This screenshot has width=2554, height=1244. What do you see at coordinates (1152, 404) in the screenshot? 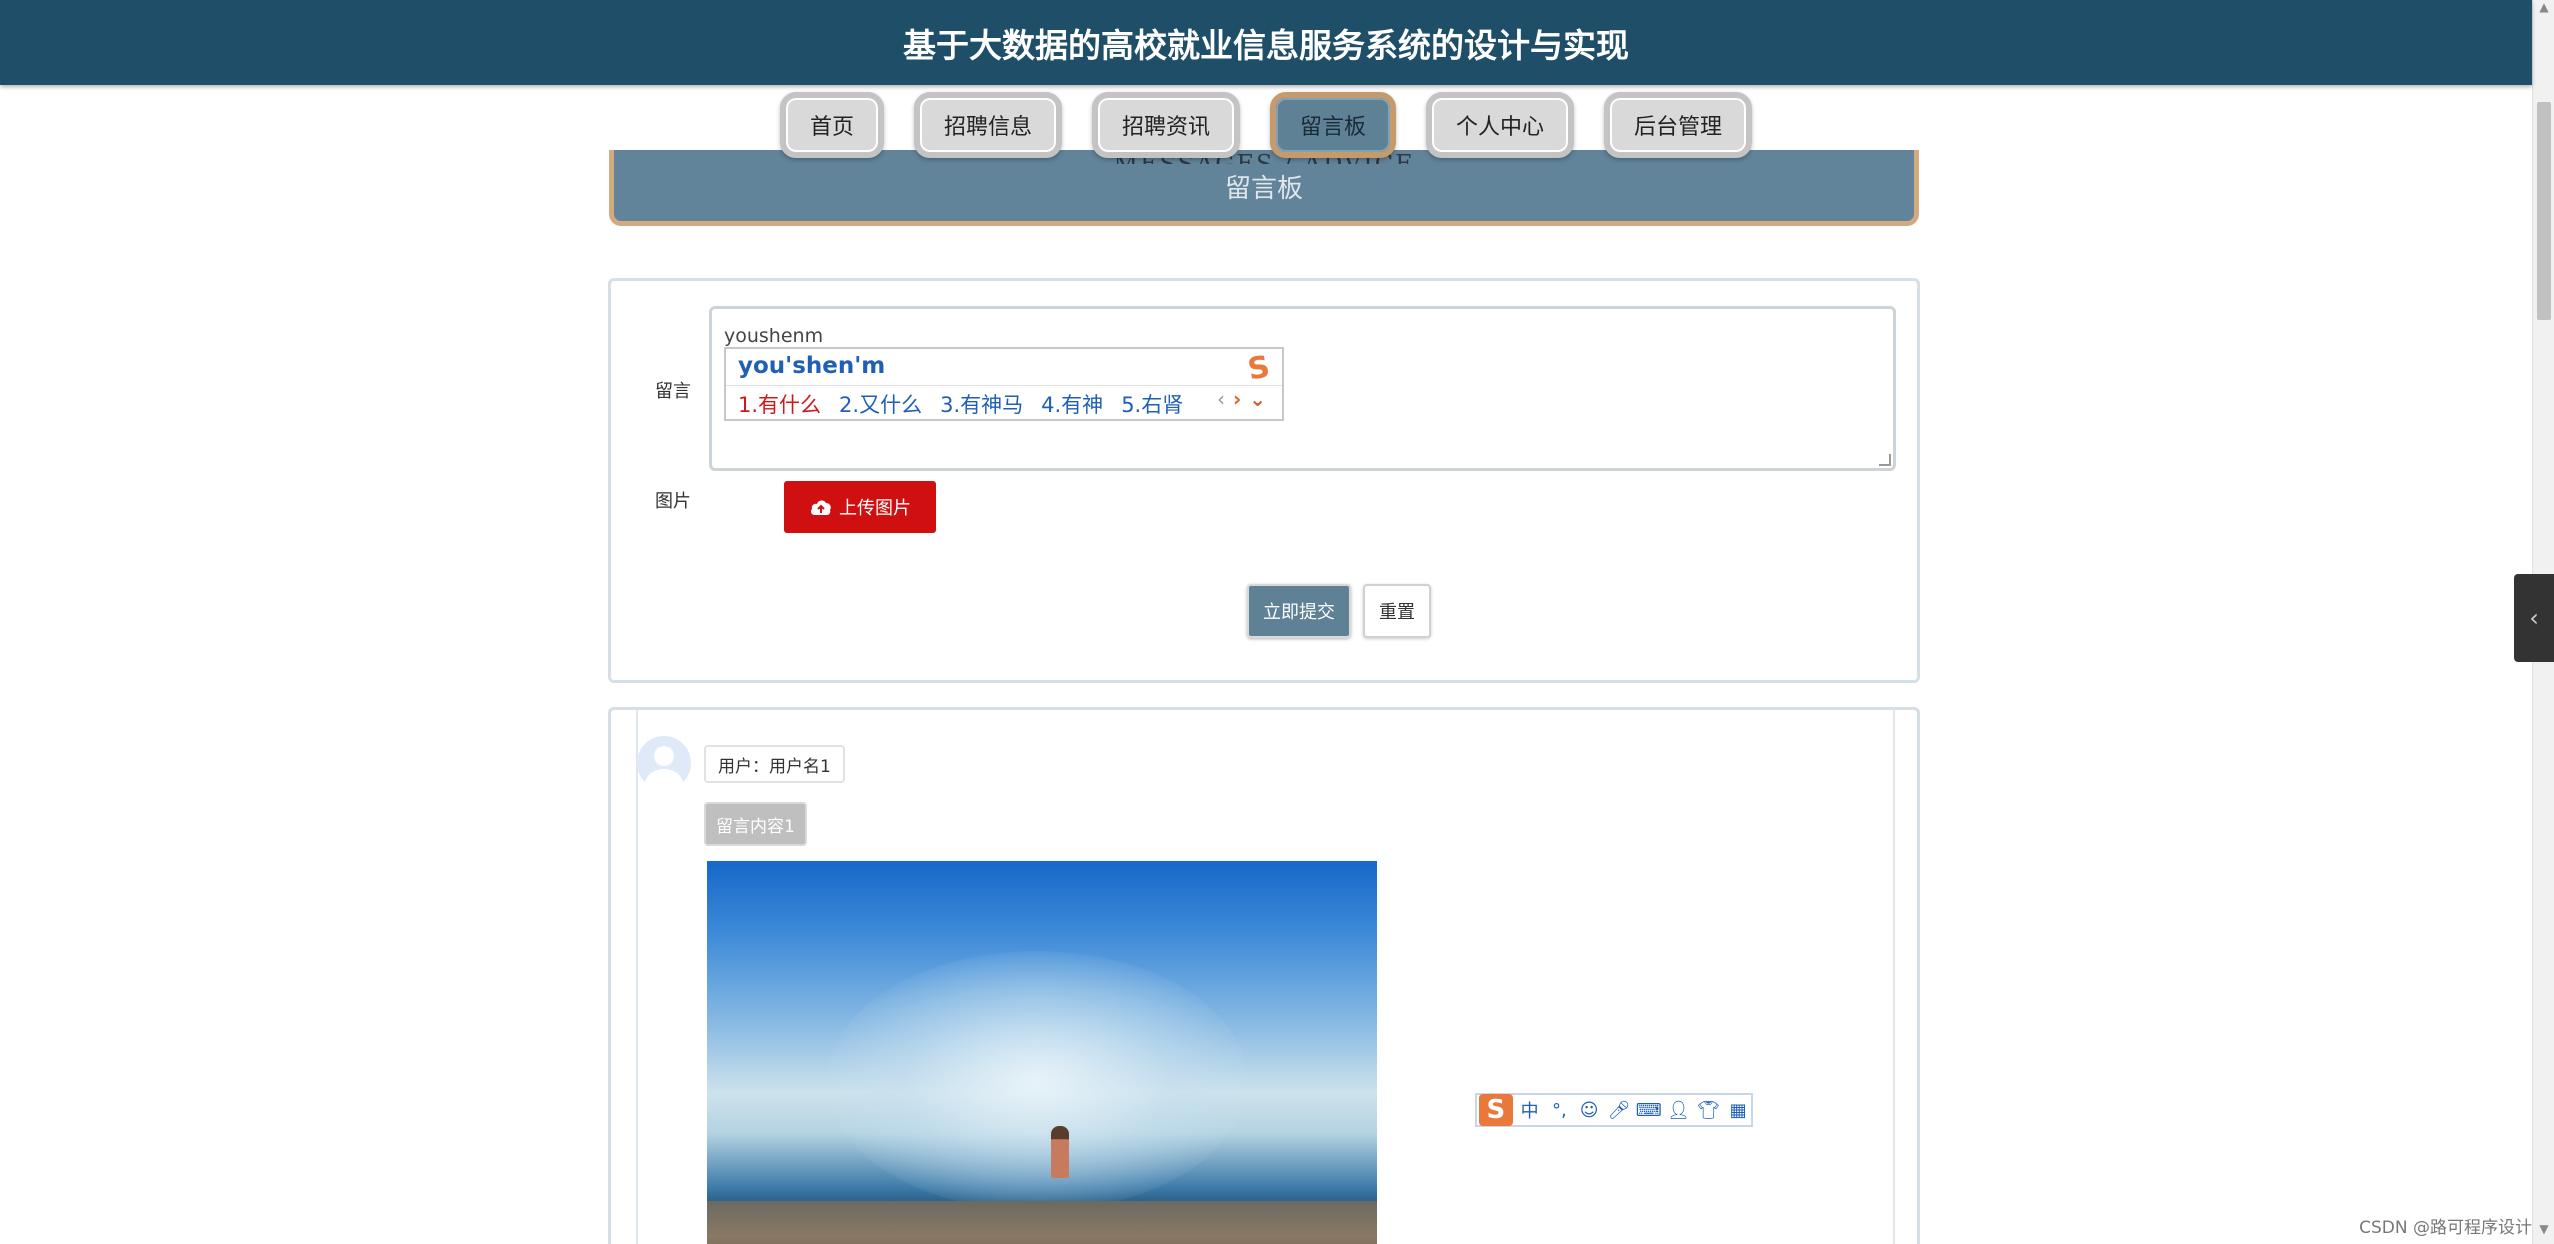
I see `ime-candidate-5: 5.右肾` at bounding box center [1152, 404].